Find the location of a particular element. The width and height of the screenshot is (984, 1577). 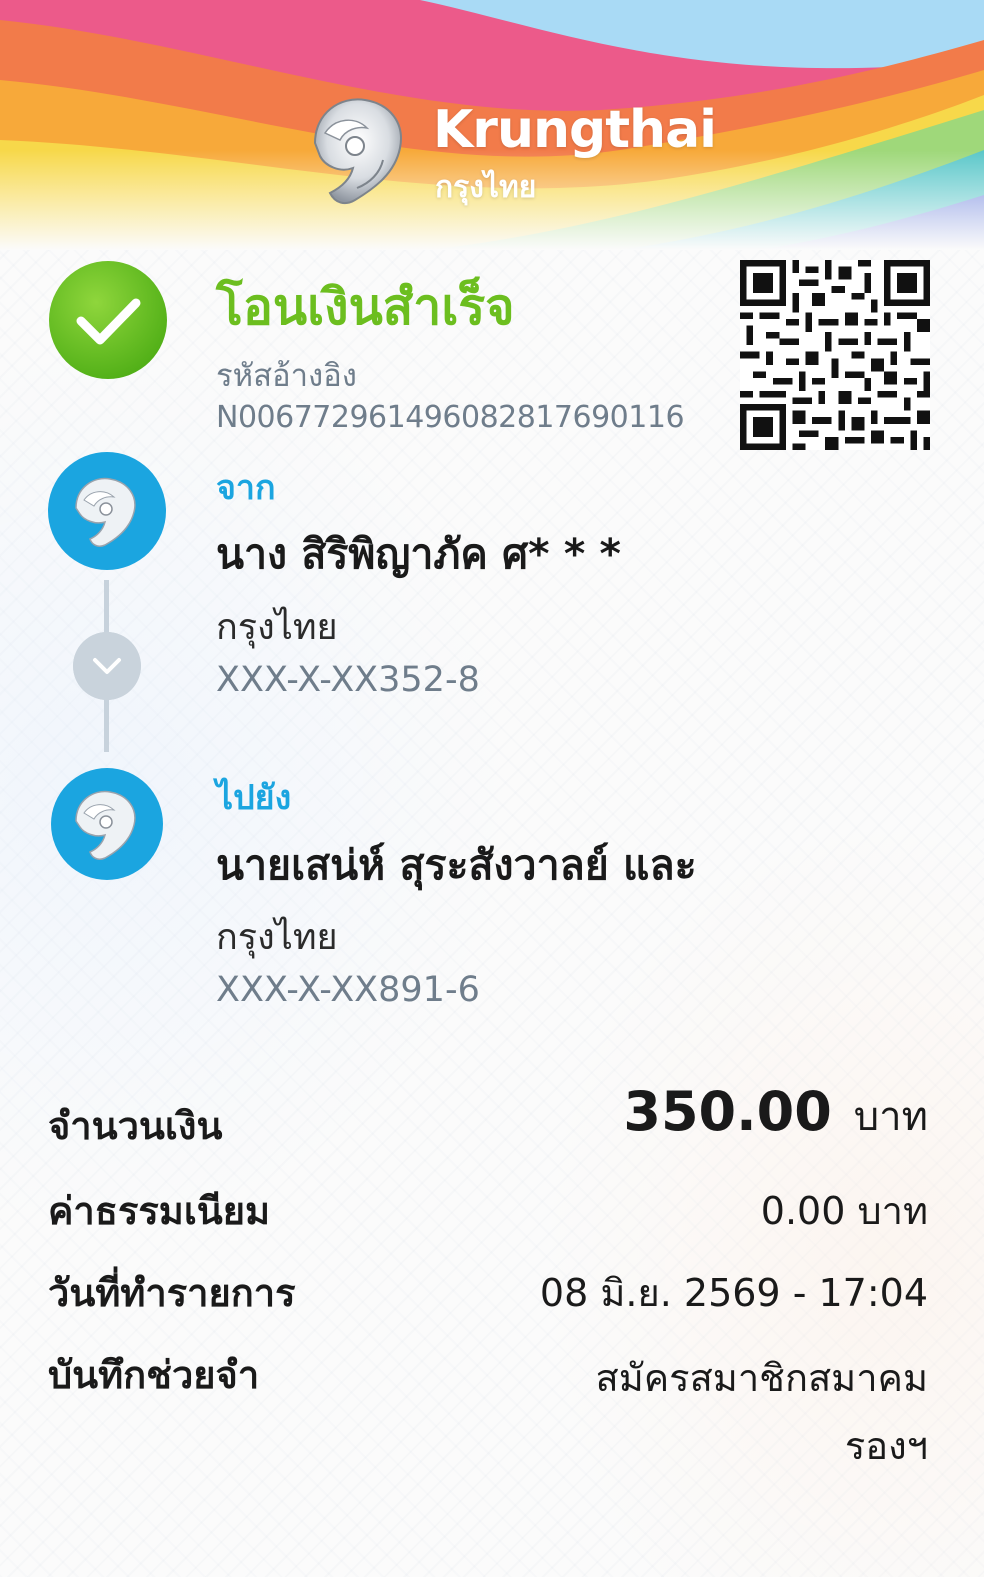

qr-code-icon is located at coordinates (835, 355).